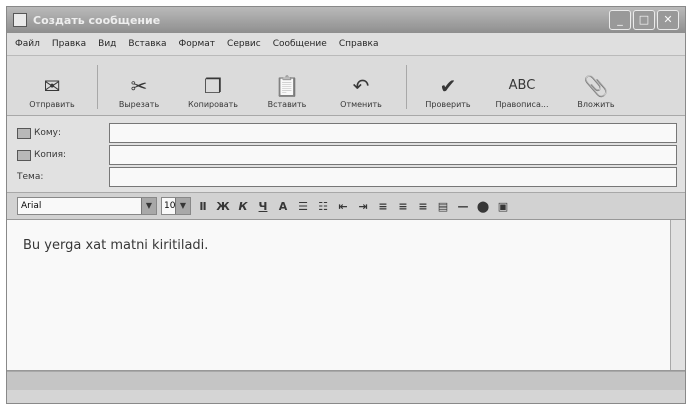  Describe the element at coordinates (197, 44) in the screenshot. I see `menu-format: Формат` at that location.